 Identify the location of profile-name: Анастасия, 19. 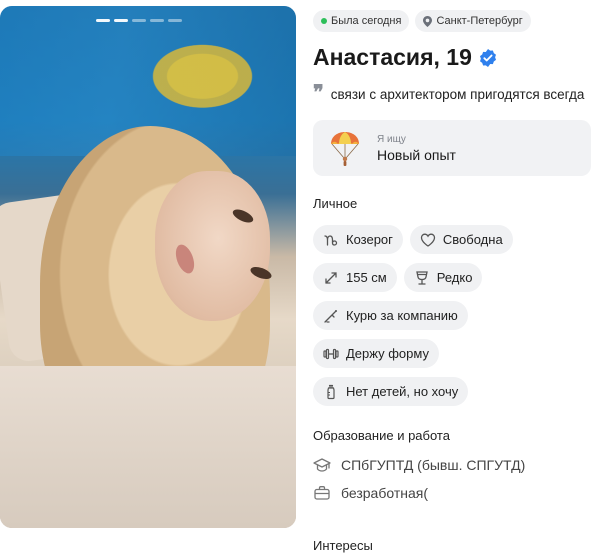
(392, 57).